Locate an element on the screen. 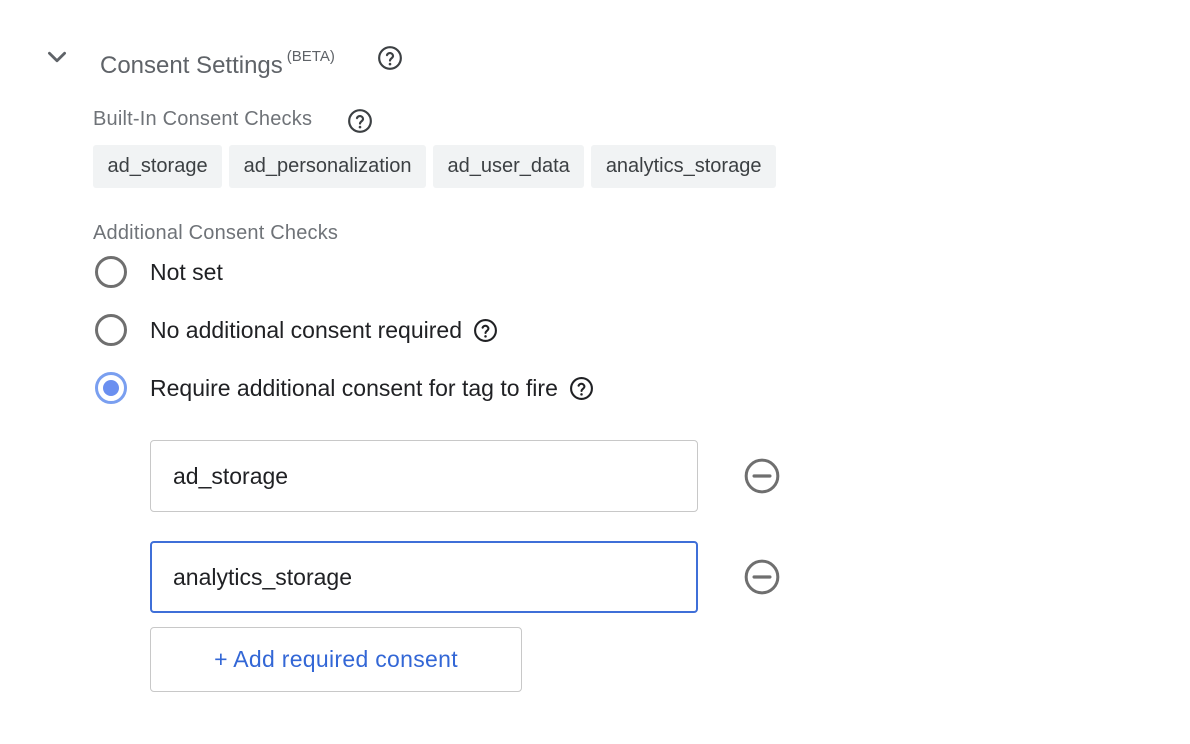  radio-option-not-set: Not set is located at coordinates (159, 272).